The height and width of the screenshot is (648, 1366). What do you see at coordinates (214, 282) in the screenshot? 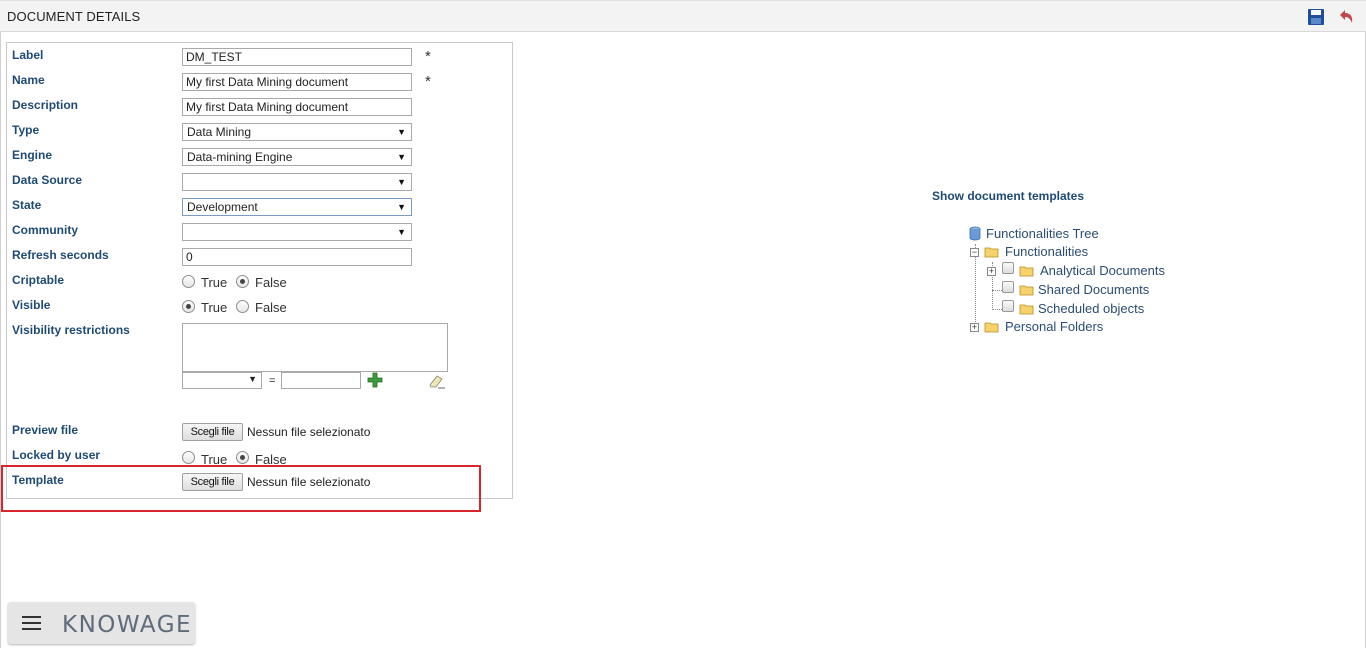
I see `criptable-true-label: True` at bounding box center [214, 282].